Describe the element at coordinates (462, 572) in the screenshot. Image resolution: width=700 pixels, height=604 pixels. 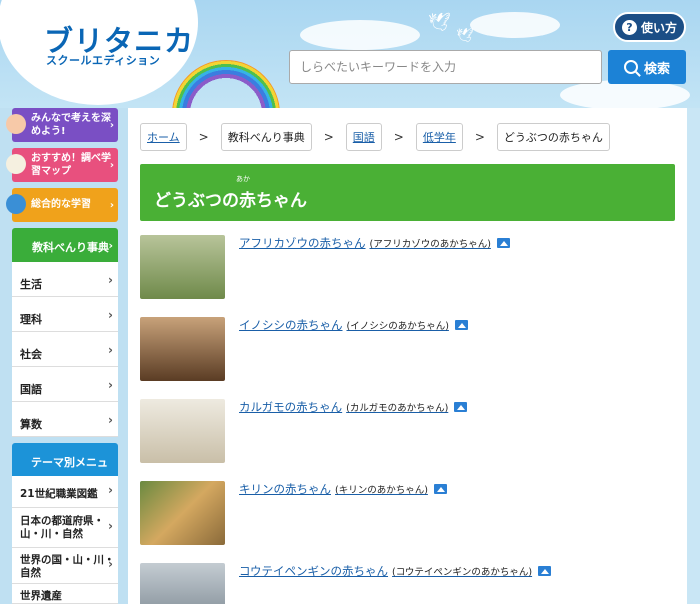
I see `article-kana: (コウテイペンギンのあかちゃん)` at that location.